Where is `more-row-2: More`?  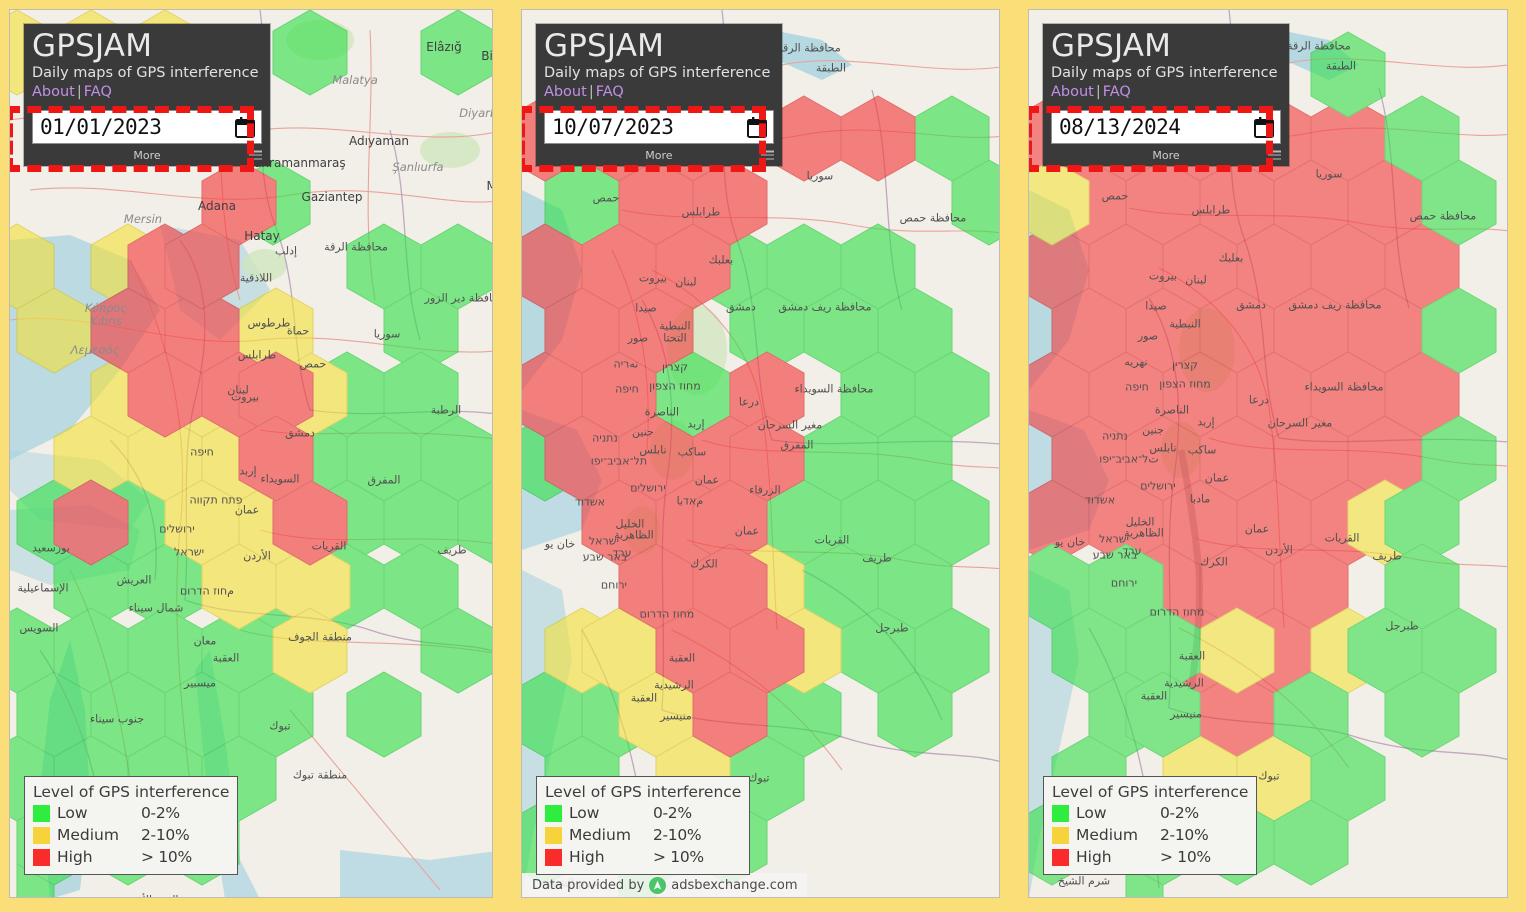 more-row-2: More is located at coordinates (659, 155).